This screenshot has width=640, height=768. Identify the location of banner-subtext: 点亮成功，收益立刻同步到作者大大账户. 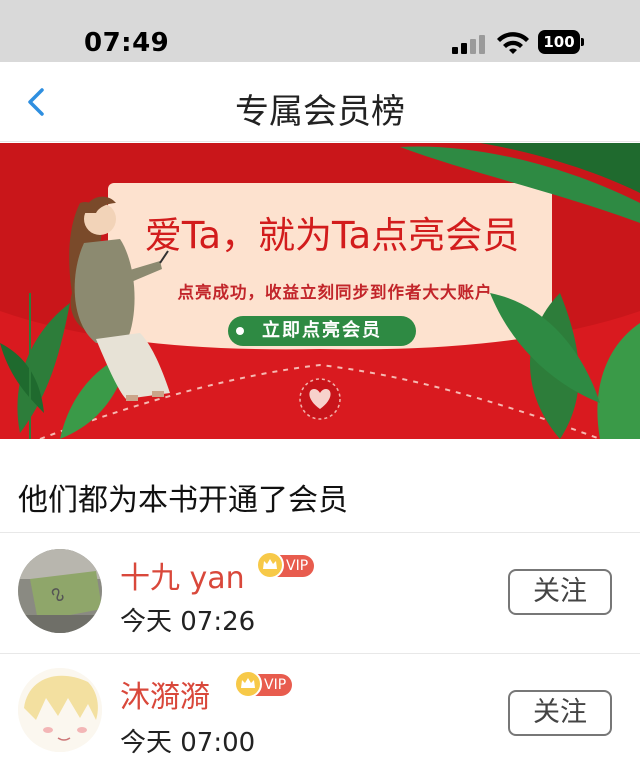
(335, 292).